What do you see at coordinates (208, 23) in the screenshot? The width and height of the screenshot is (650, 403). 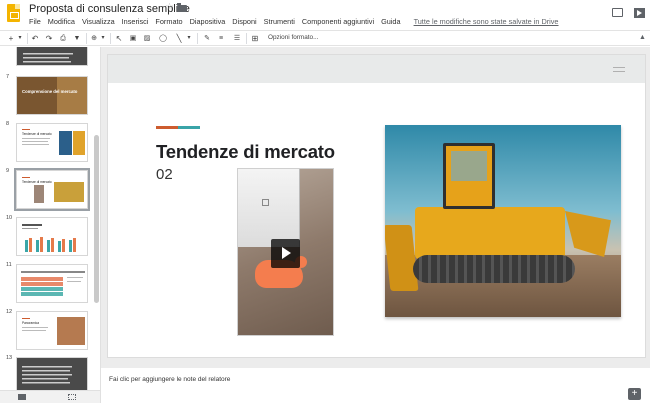 I see `menu-diapositiva: Diapositiva` at bounding box center [208, 23].